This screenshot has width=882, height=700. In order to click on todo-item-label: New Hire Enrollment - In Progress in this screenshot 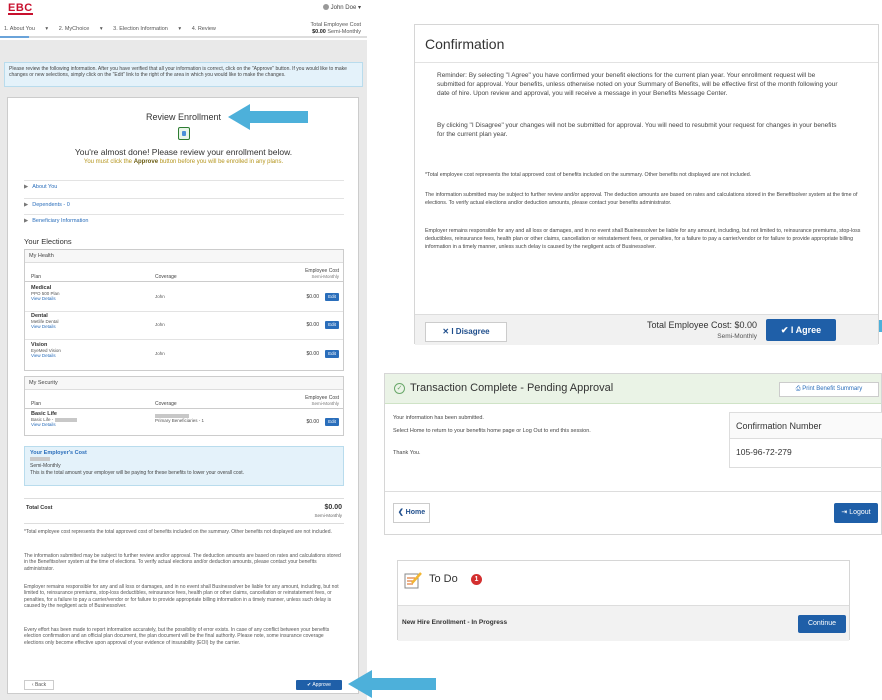, I will do `click(455, 622)`.